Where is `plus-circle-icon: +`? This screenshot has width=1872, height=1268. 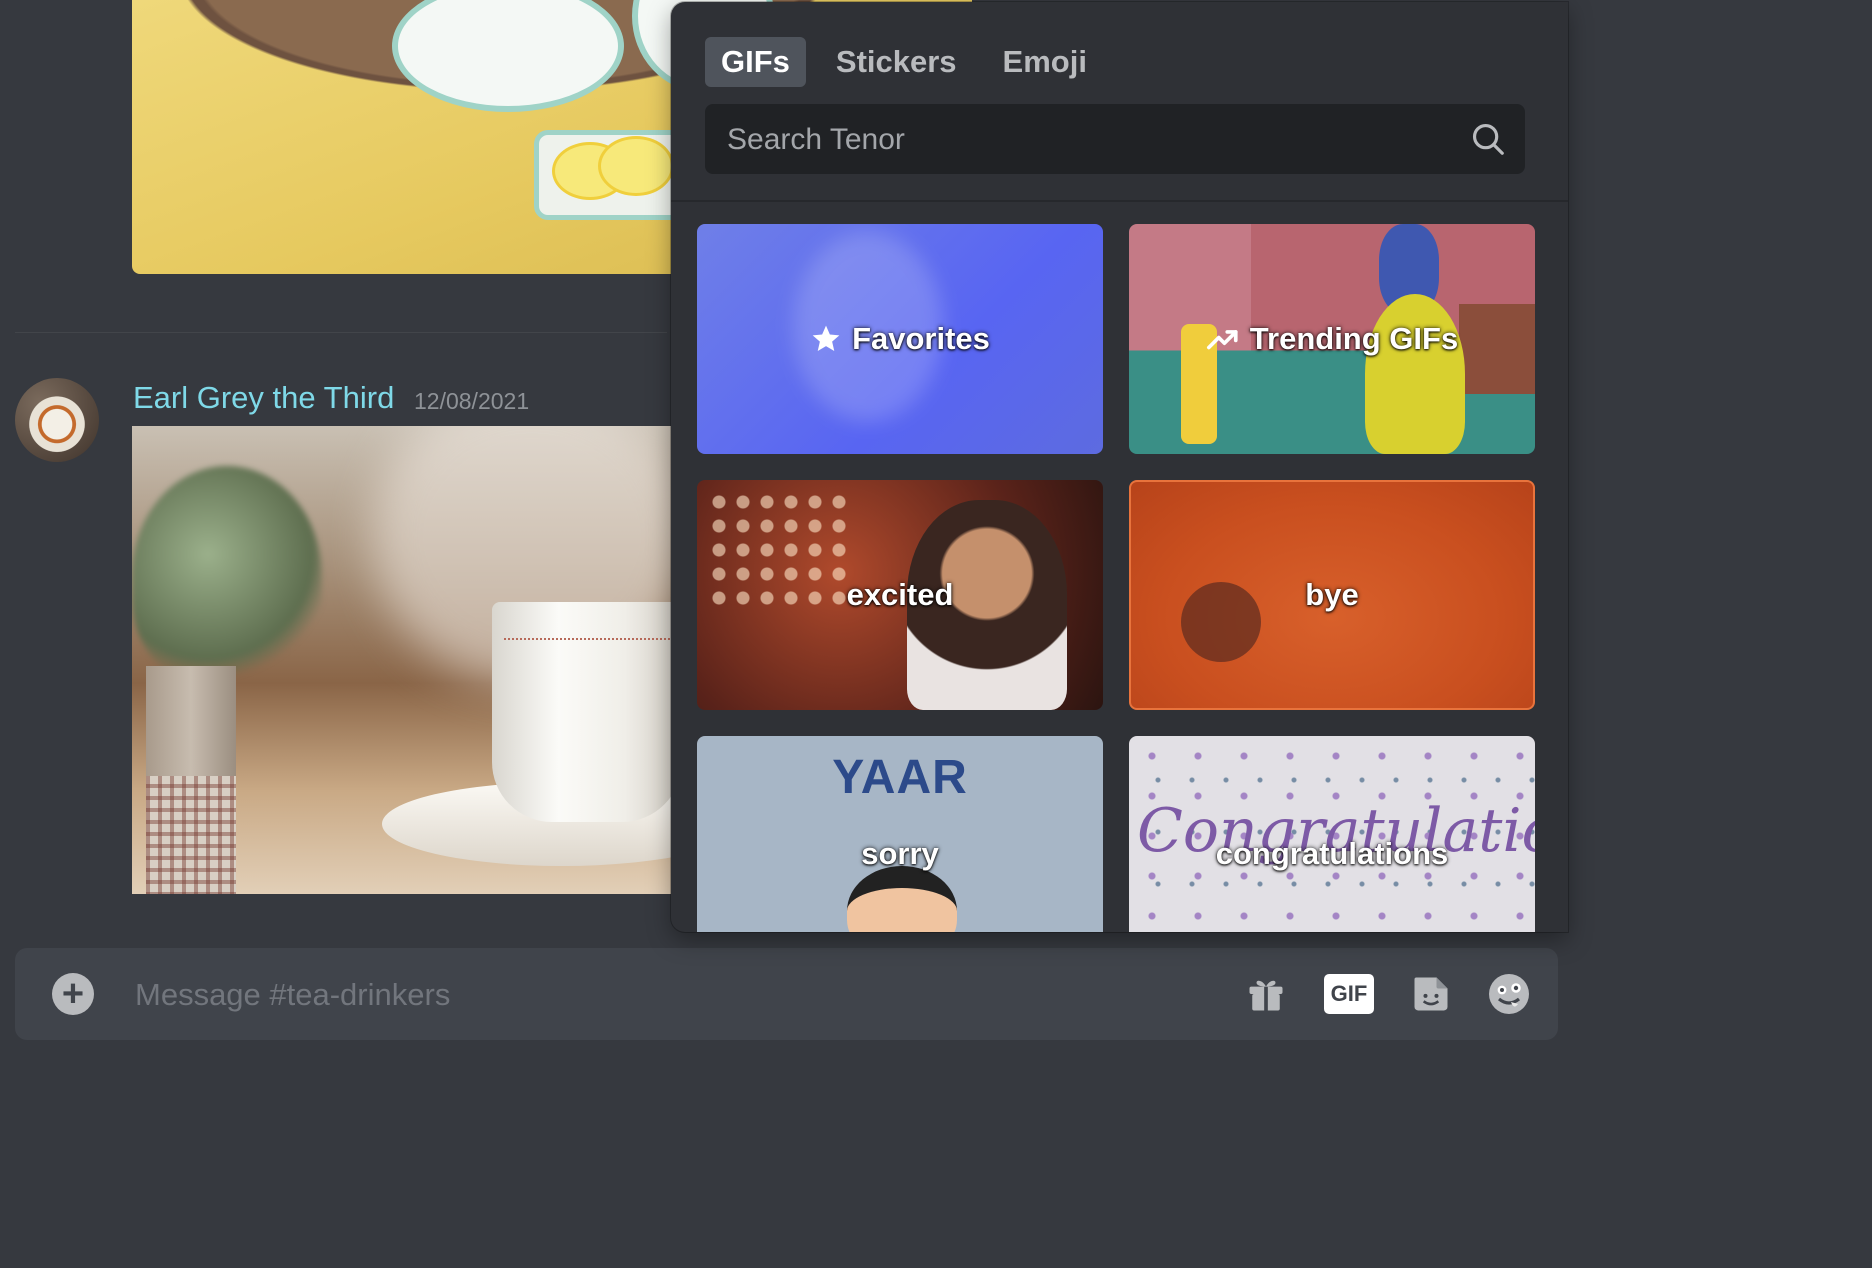 plus-circle-icon: + is located at coordinates (73, 994).